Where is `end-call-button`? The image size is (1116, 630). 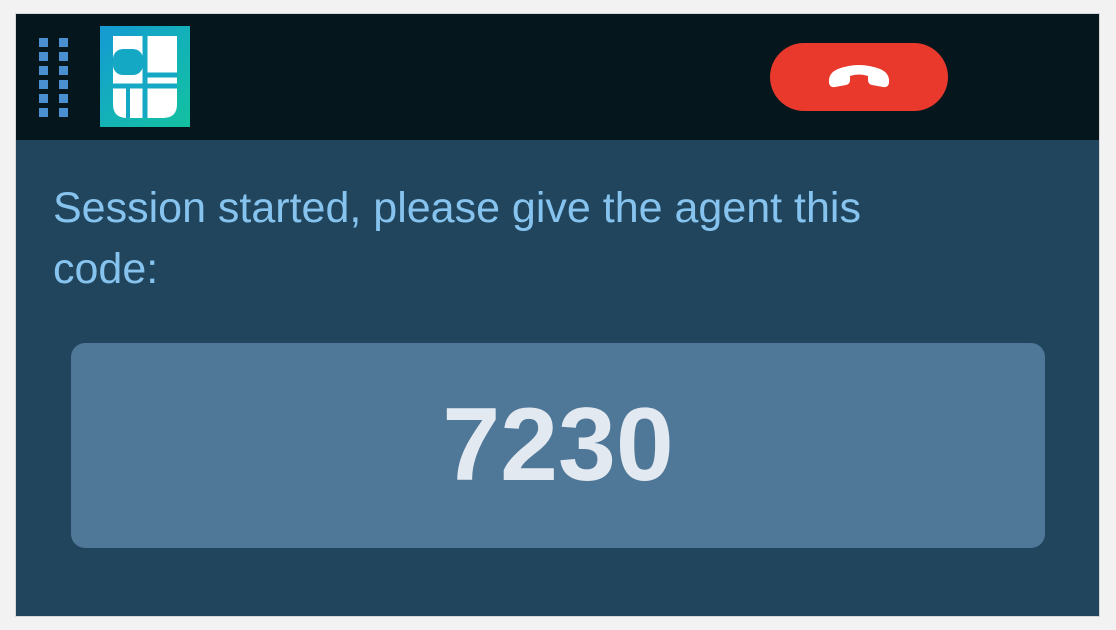
end-call-button is located at coordinates (859, 77).